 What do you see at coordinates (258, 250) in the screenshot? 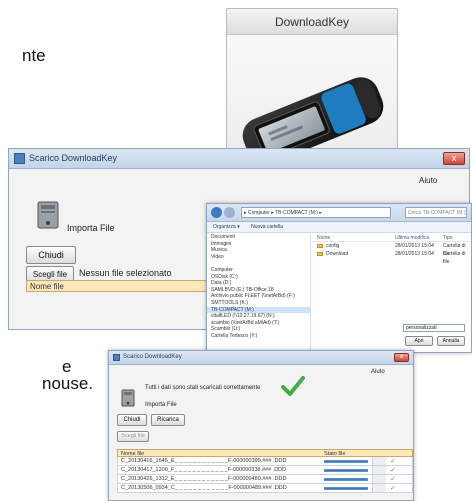
I see `nav-item: Musica` at bounding box center [258, 250].